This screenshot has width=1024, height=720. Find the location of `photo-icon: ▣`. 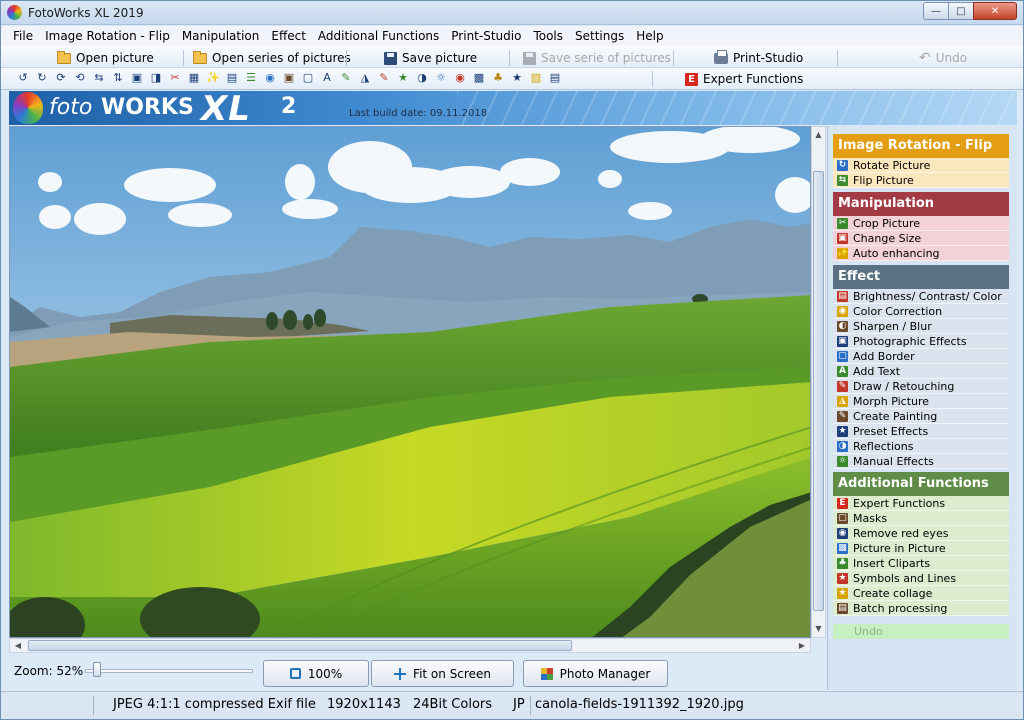

photo-icon: ▣ is located at coordinates (289, 78).